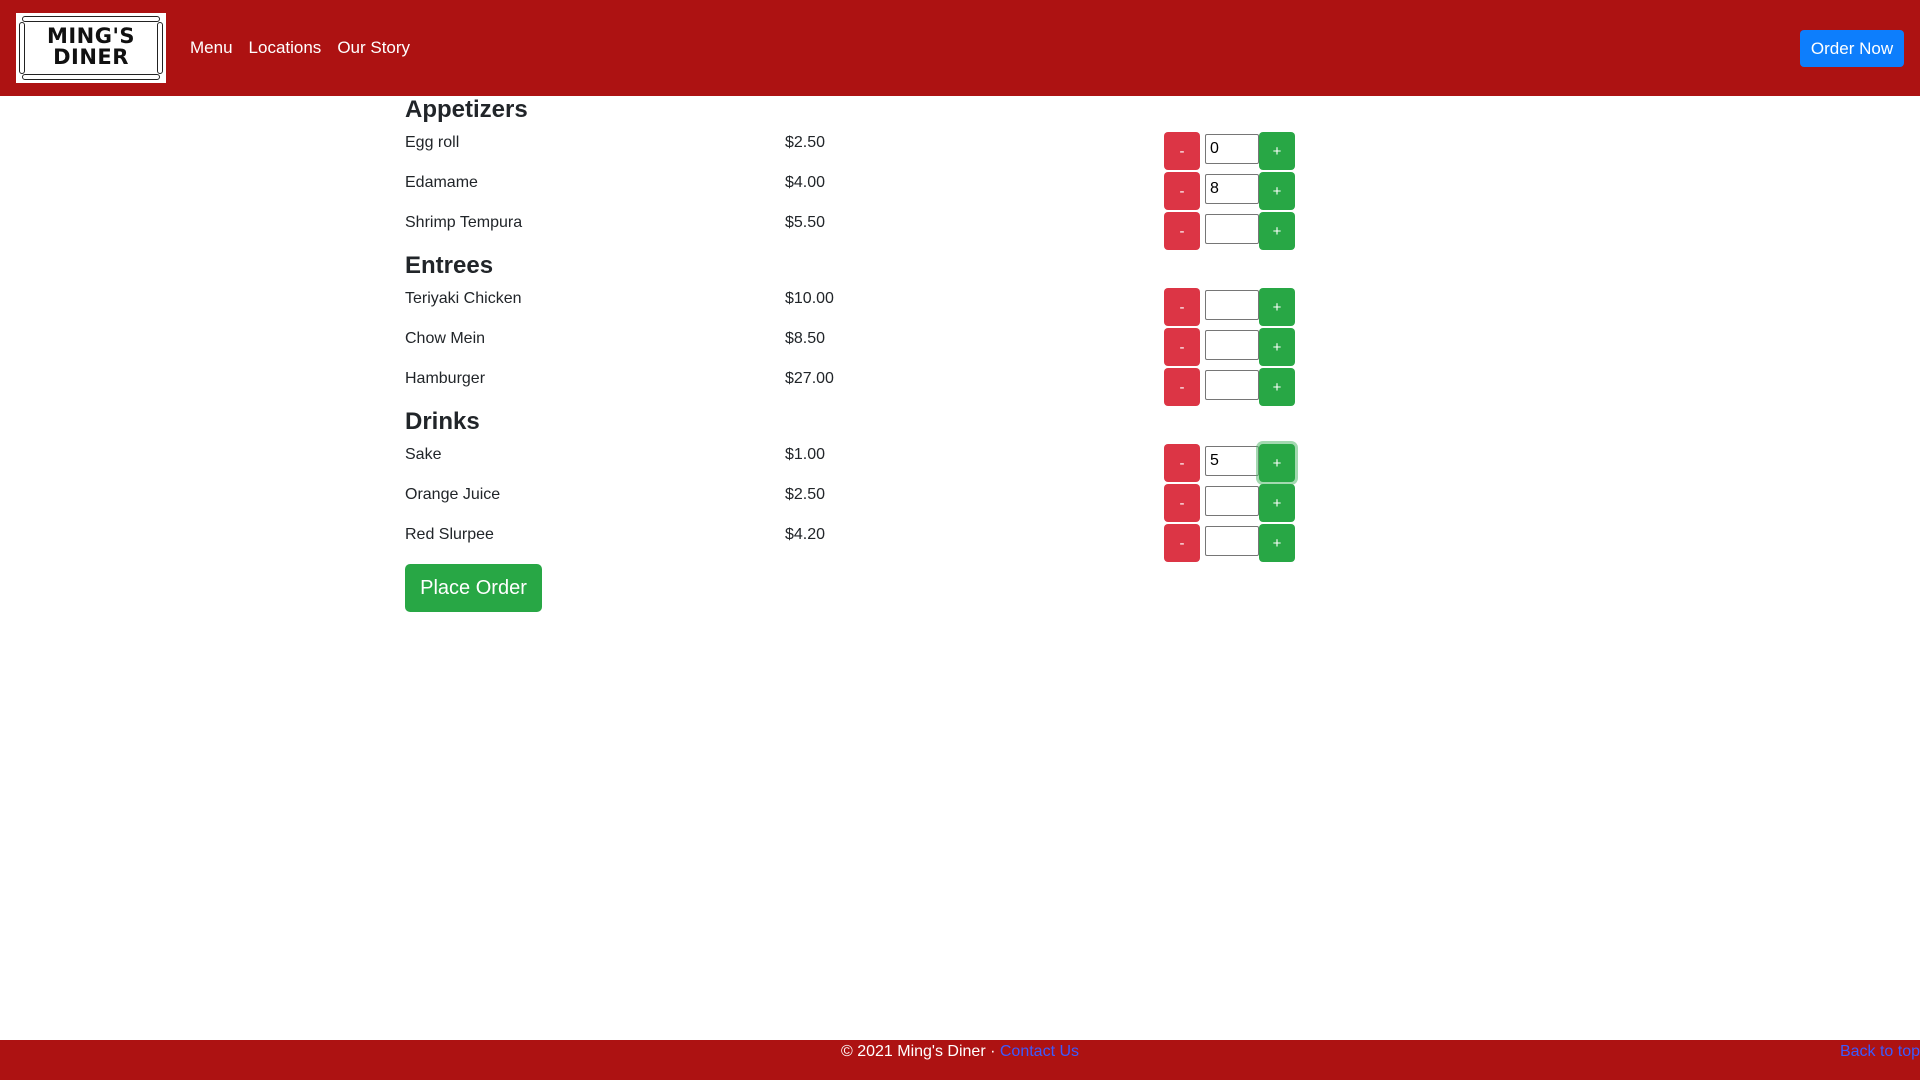 Image resolution: width=1920 pixels, height=1080 pixels. Describe the element at coordinates (91, 36) in the screenshot. I see `logo-line1: MING'S` at that location.